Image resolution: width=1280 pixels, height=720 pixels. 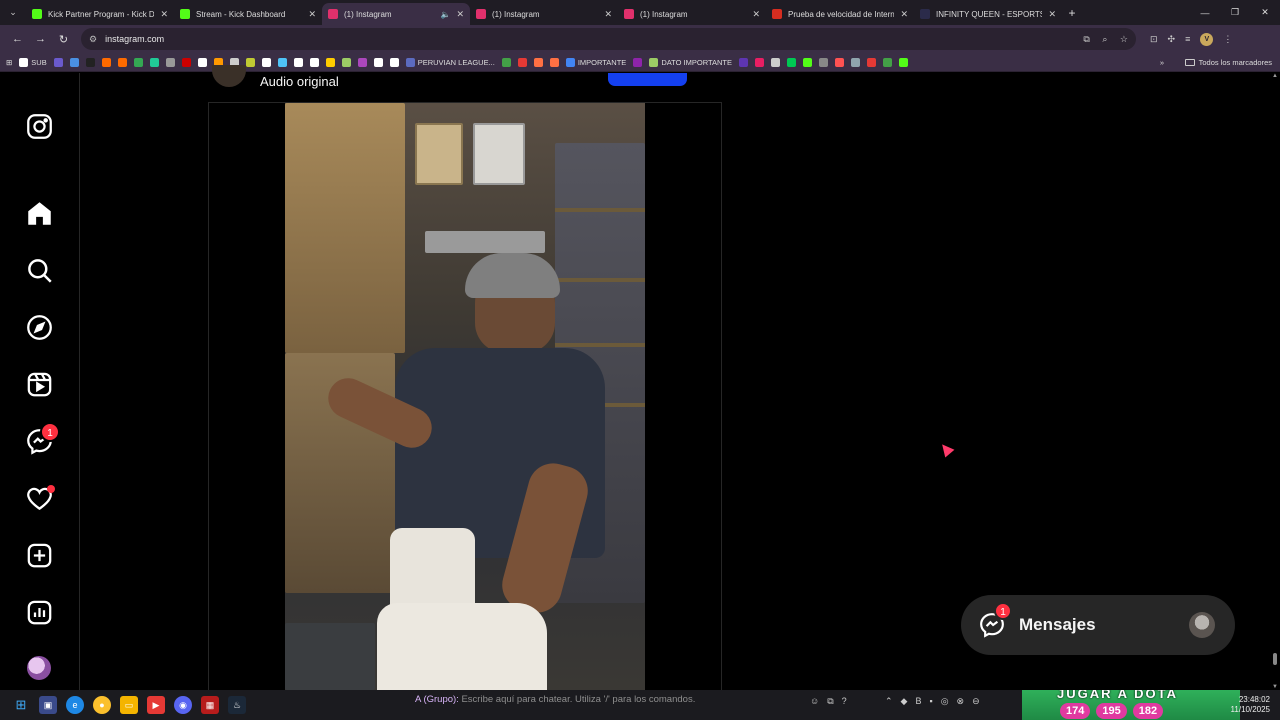 What do you see at coordinates (1205, 13) in the screenshot?
I see `minimize-icon: —` at bounding box center [1205, 13].